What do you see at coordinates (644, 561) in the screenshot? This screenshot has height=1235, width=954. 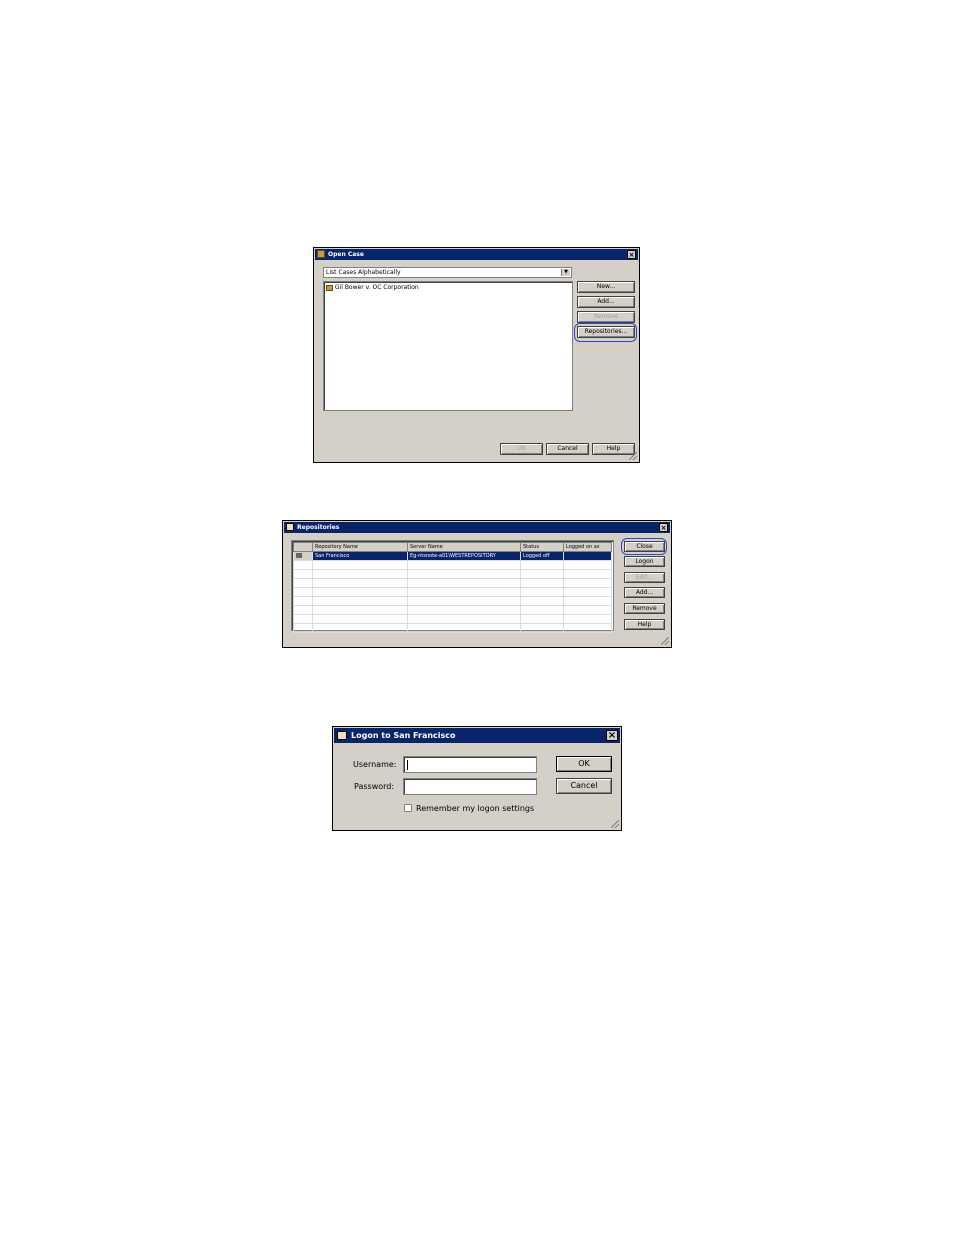 I see `logon-button: Logon` at bounding box center [644, 561].